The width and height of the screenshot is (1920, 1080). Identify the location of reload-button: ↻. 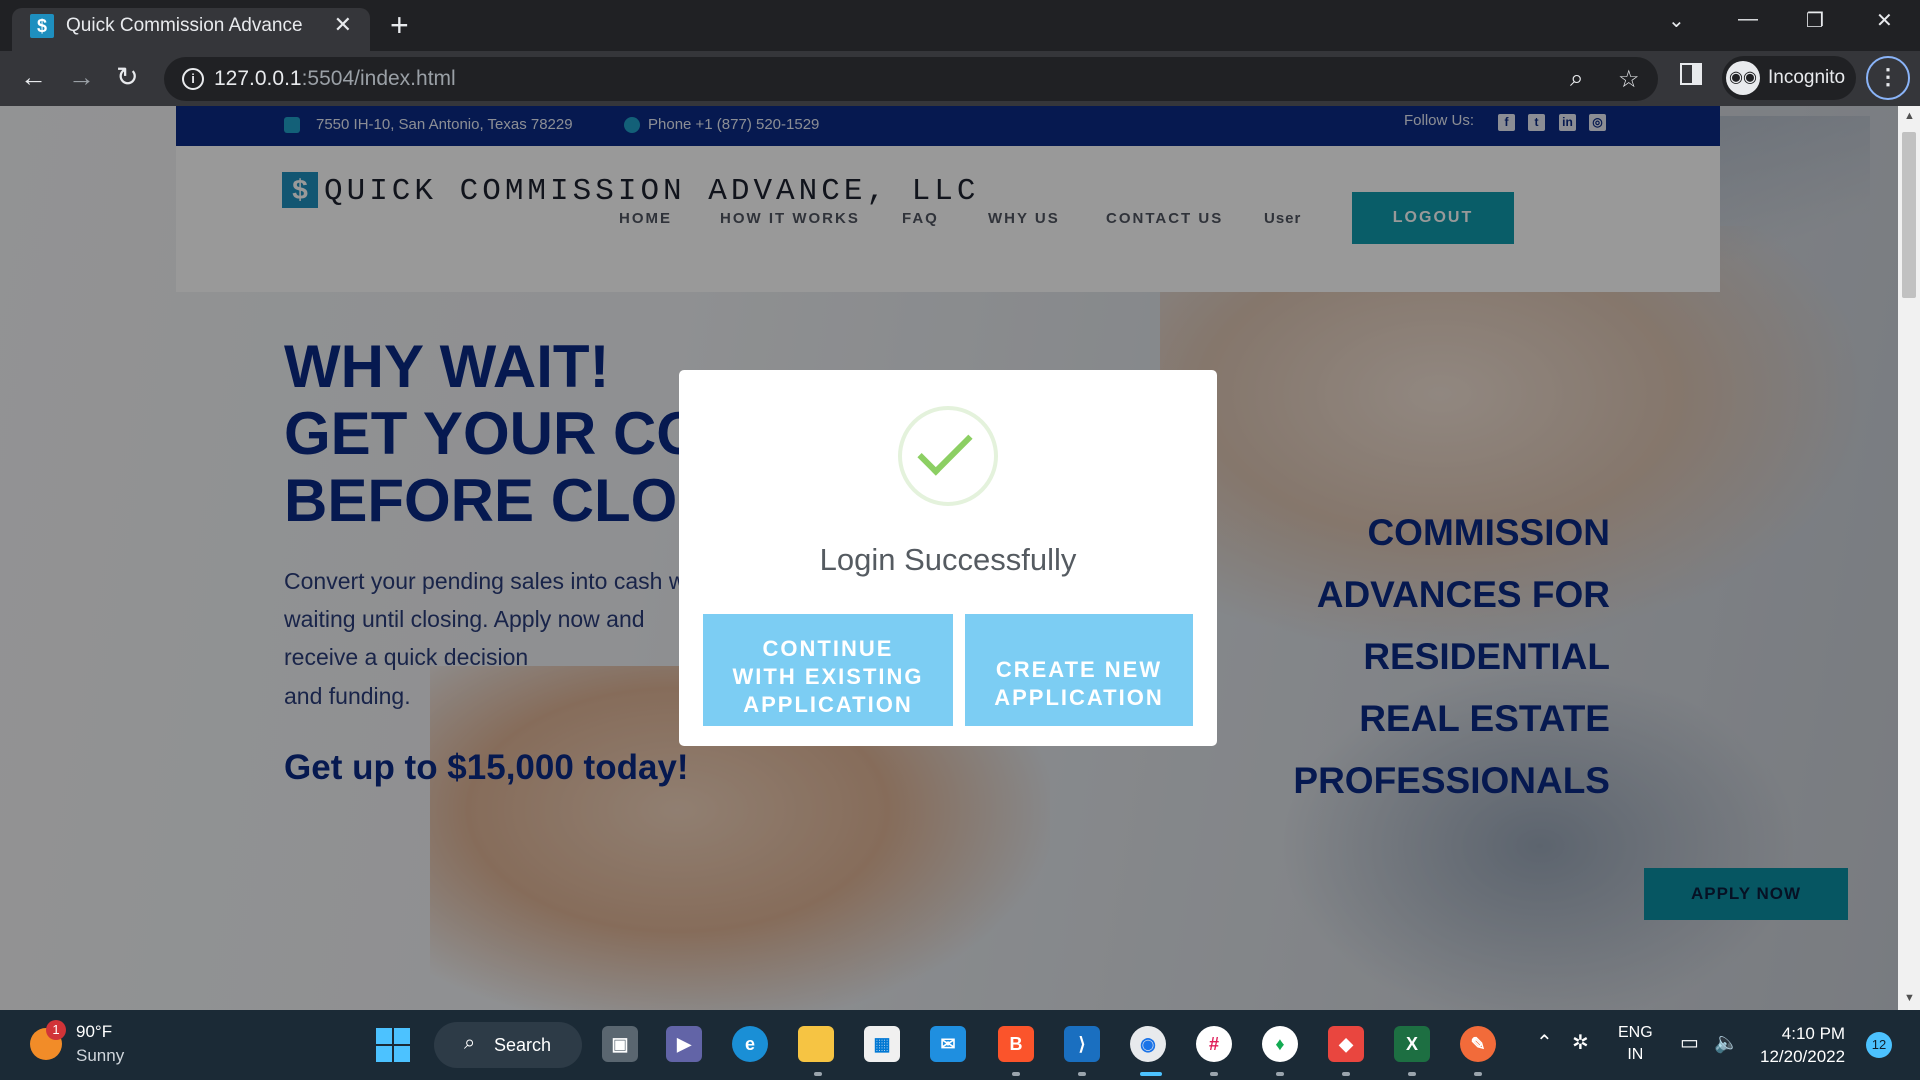
(127, 77).